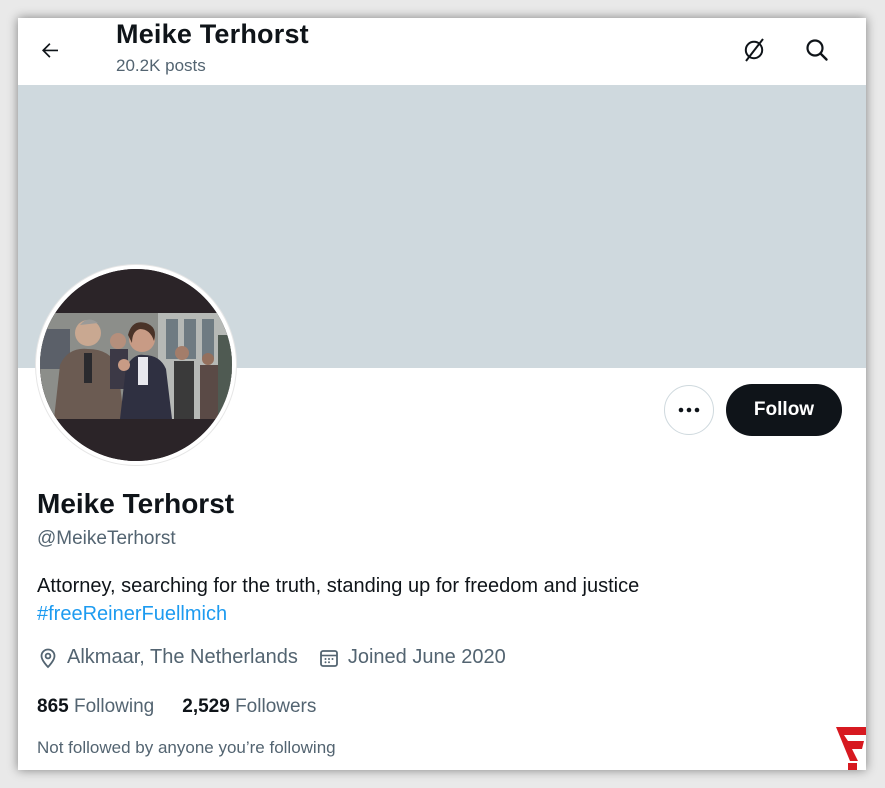 This screenshot has width=885, height=788. I want to click on header-title: Meike Terhorst, so click(212, 34).